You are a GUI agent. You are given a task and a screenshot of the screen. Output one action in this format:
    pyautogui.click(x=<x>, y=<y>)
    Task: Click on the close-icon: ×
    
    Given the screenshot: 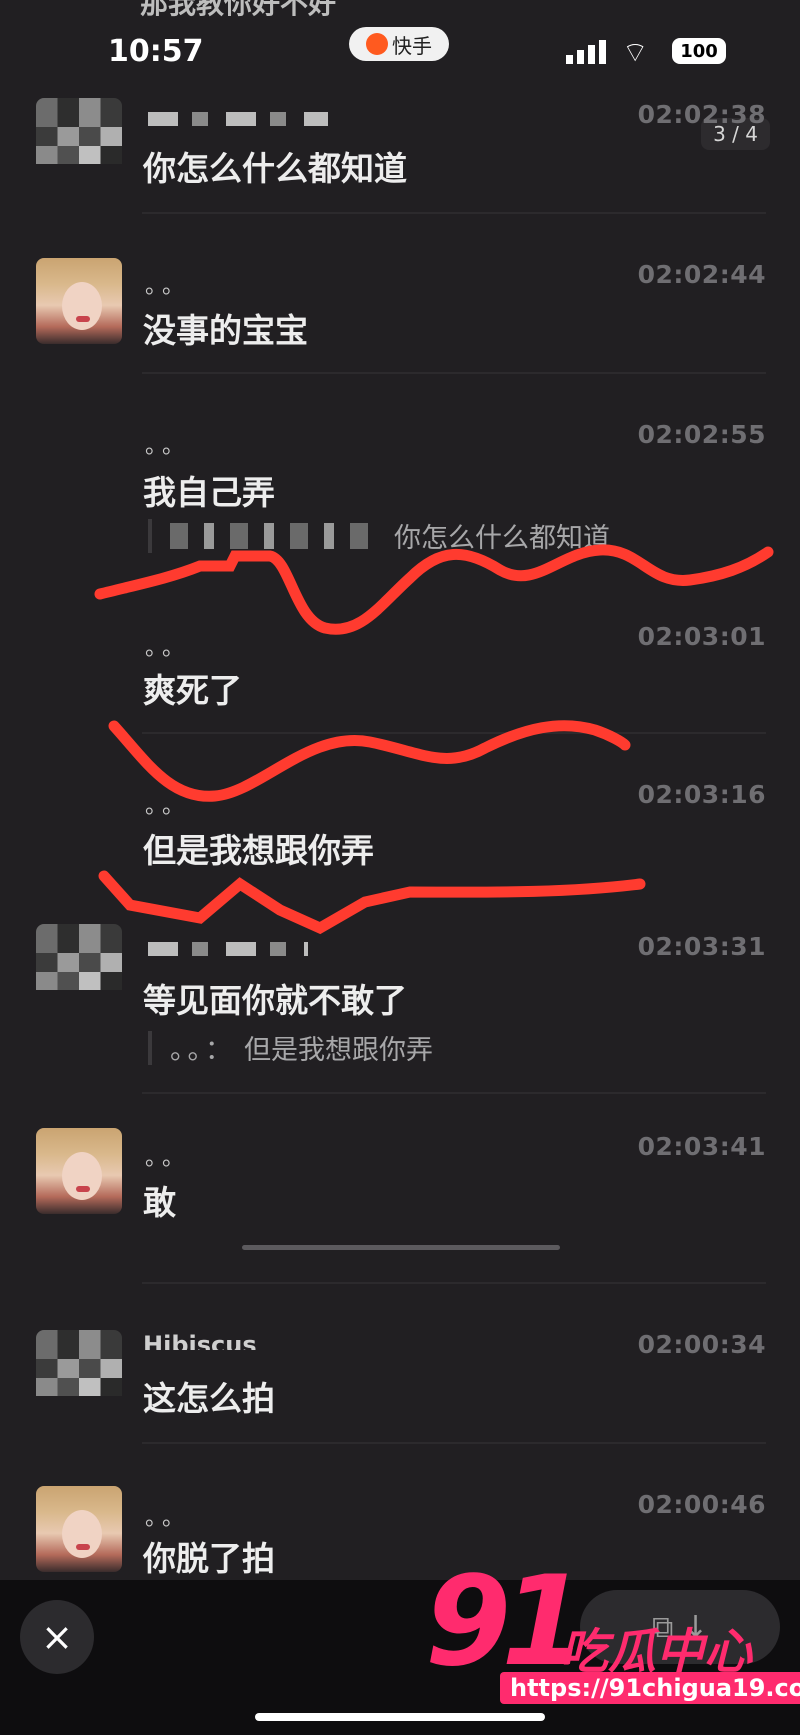 What is the action you would take?
    pyautogui.click(x=57, y=1637)
    